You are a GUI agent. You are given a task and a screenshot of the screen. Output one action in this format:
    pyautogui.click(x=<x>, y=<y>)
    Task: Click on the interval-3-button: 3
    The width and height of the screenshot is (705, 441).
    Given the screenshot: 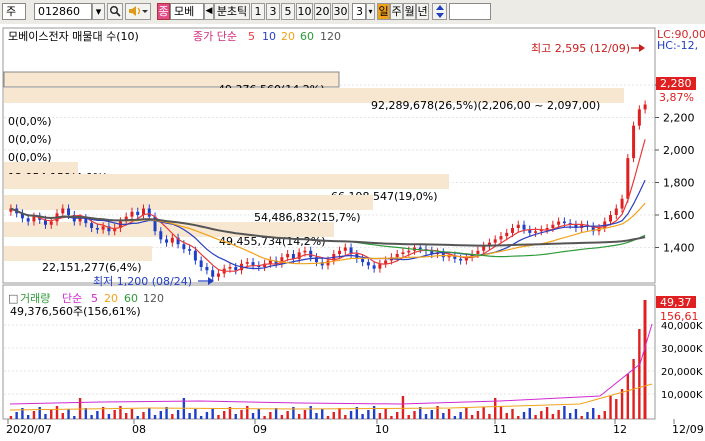 What is the action you would take?
    pyautogui.click(x=273, y=11)
    